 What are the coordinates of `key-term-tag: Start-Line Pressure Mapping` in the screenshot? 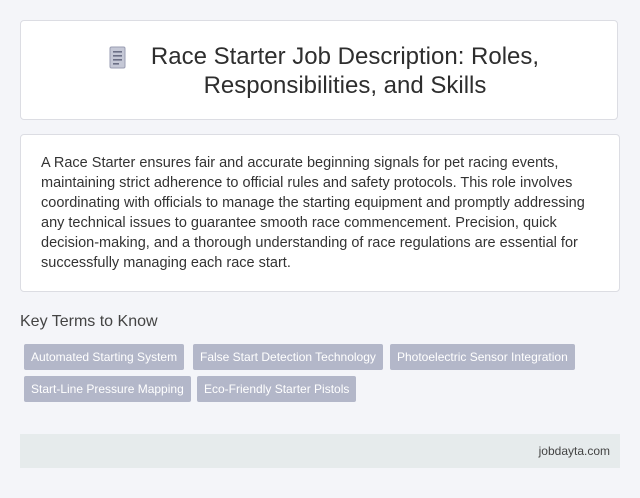 It's located at (107, 389).